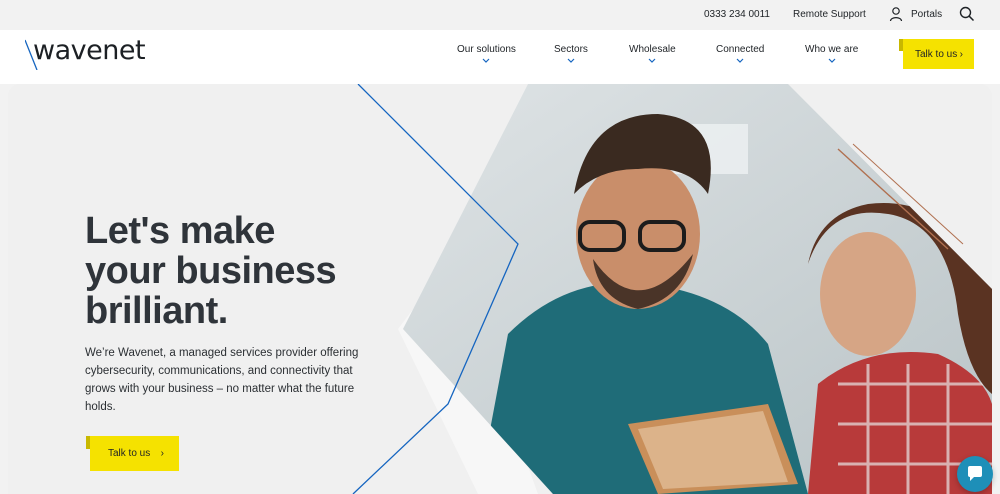 Image resolution: width=1000 pixels, height=494 pixels. Describe the element at coordinates (180, 231) in the screenshot. I see `headline-line: Let's make` at that location.